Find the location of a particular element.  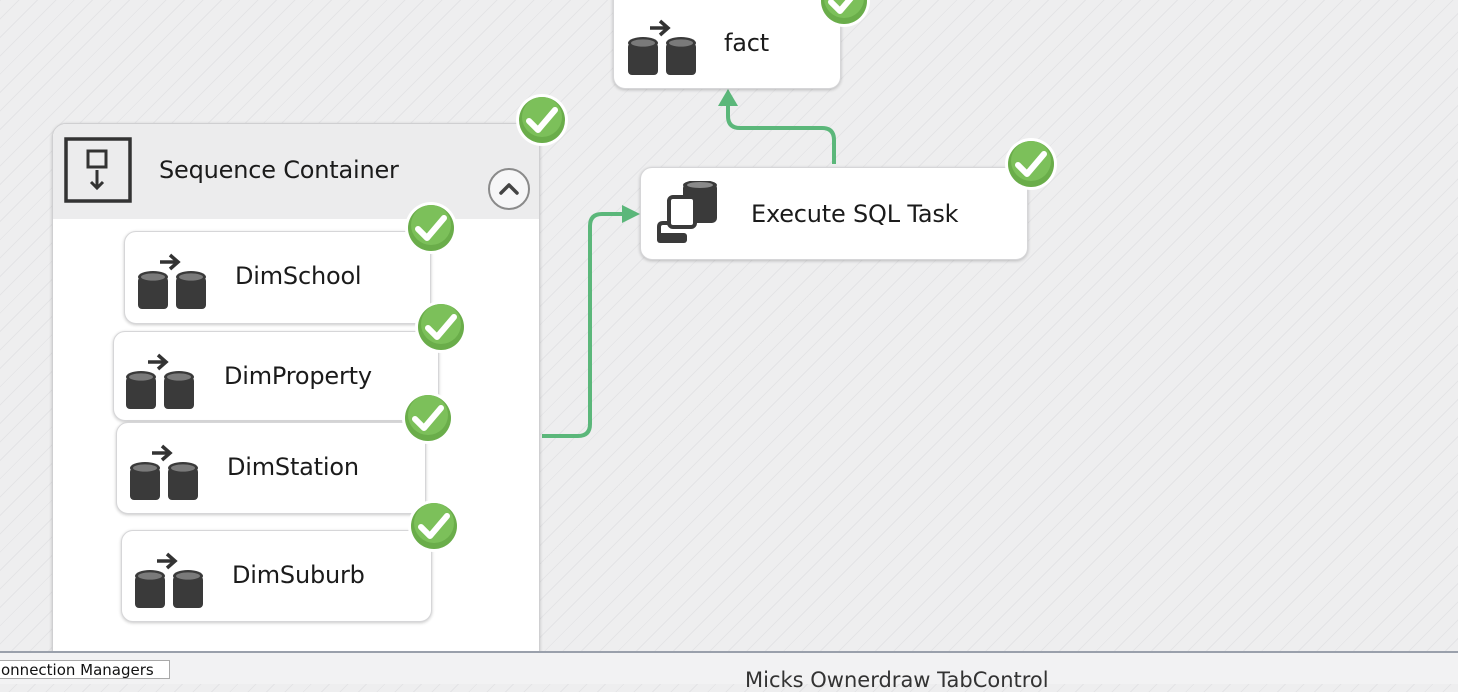

task-dimsuburb: DimSuburb is located at coordinates (276, 576).